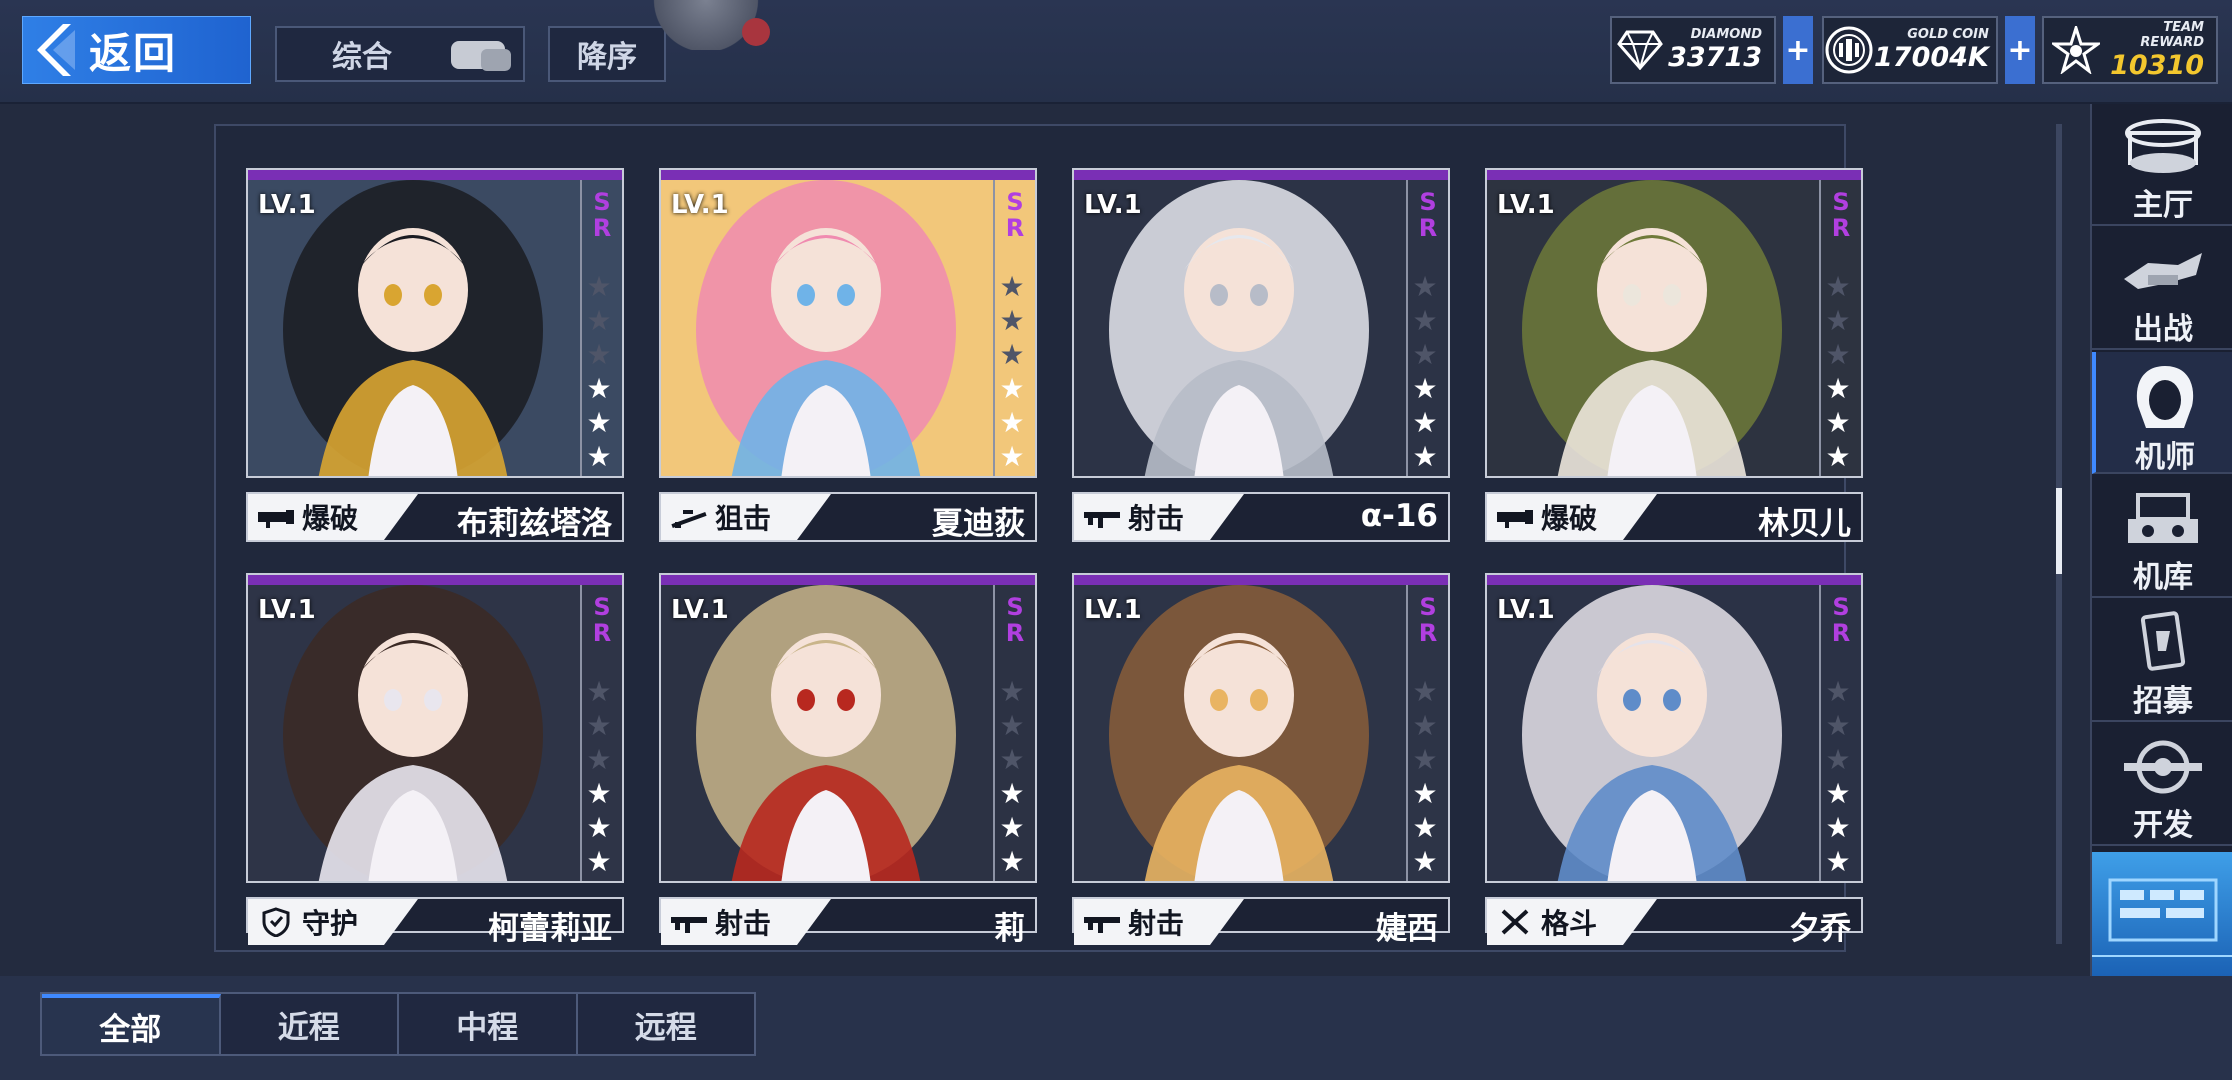 This screenshot has width=2232, height=1080. What do you see at coordinates (2163, 205) in the screenshot?
I see `nav-label: 主厅` at bounding box center [2163, 205].